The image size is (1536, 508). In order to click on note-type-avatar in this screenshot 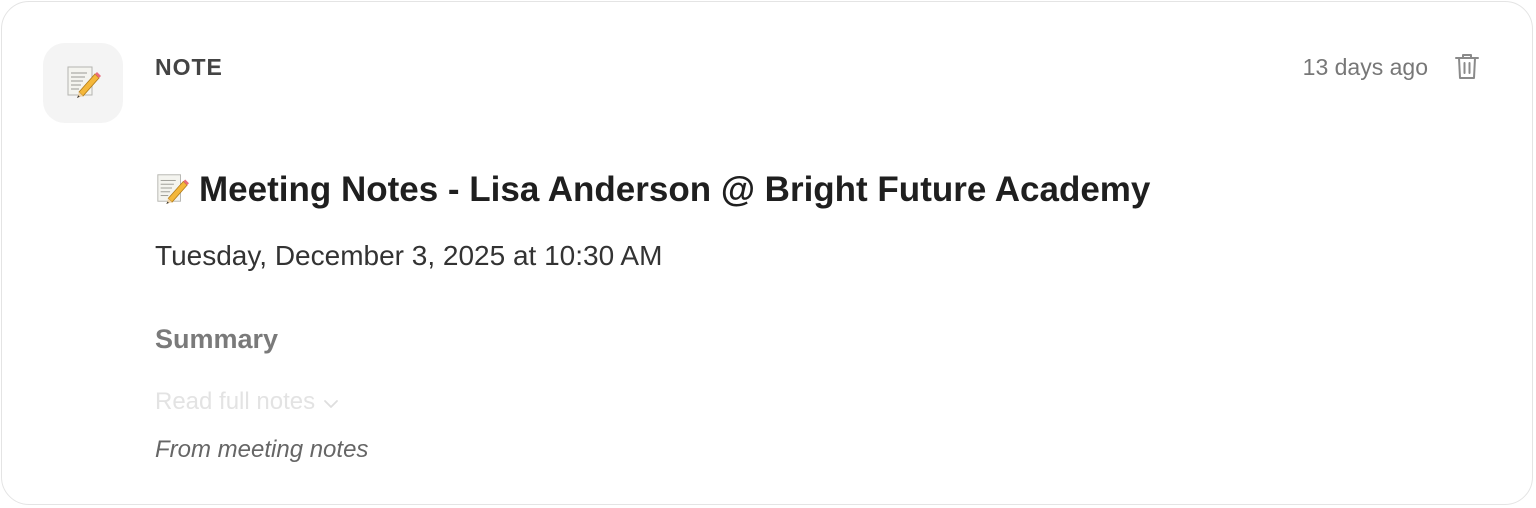, I will do `click(83, 83)`.